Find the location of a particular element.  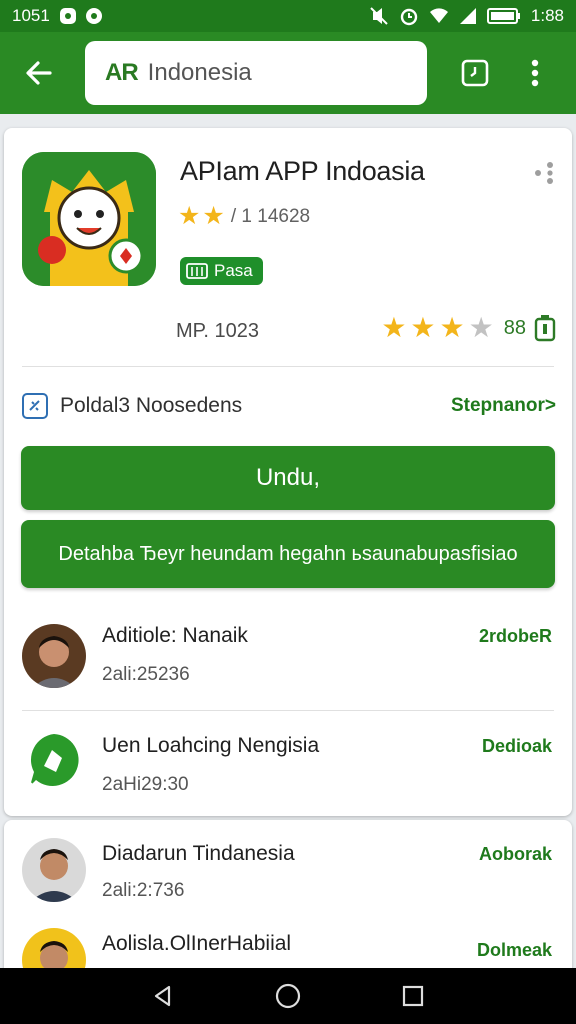

developer-label: Poldal3 Noosedens is located at coordinates (151, 405).